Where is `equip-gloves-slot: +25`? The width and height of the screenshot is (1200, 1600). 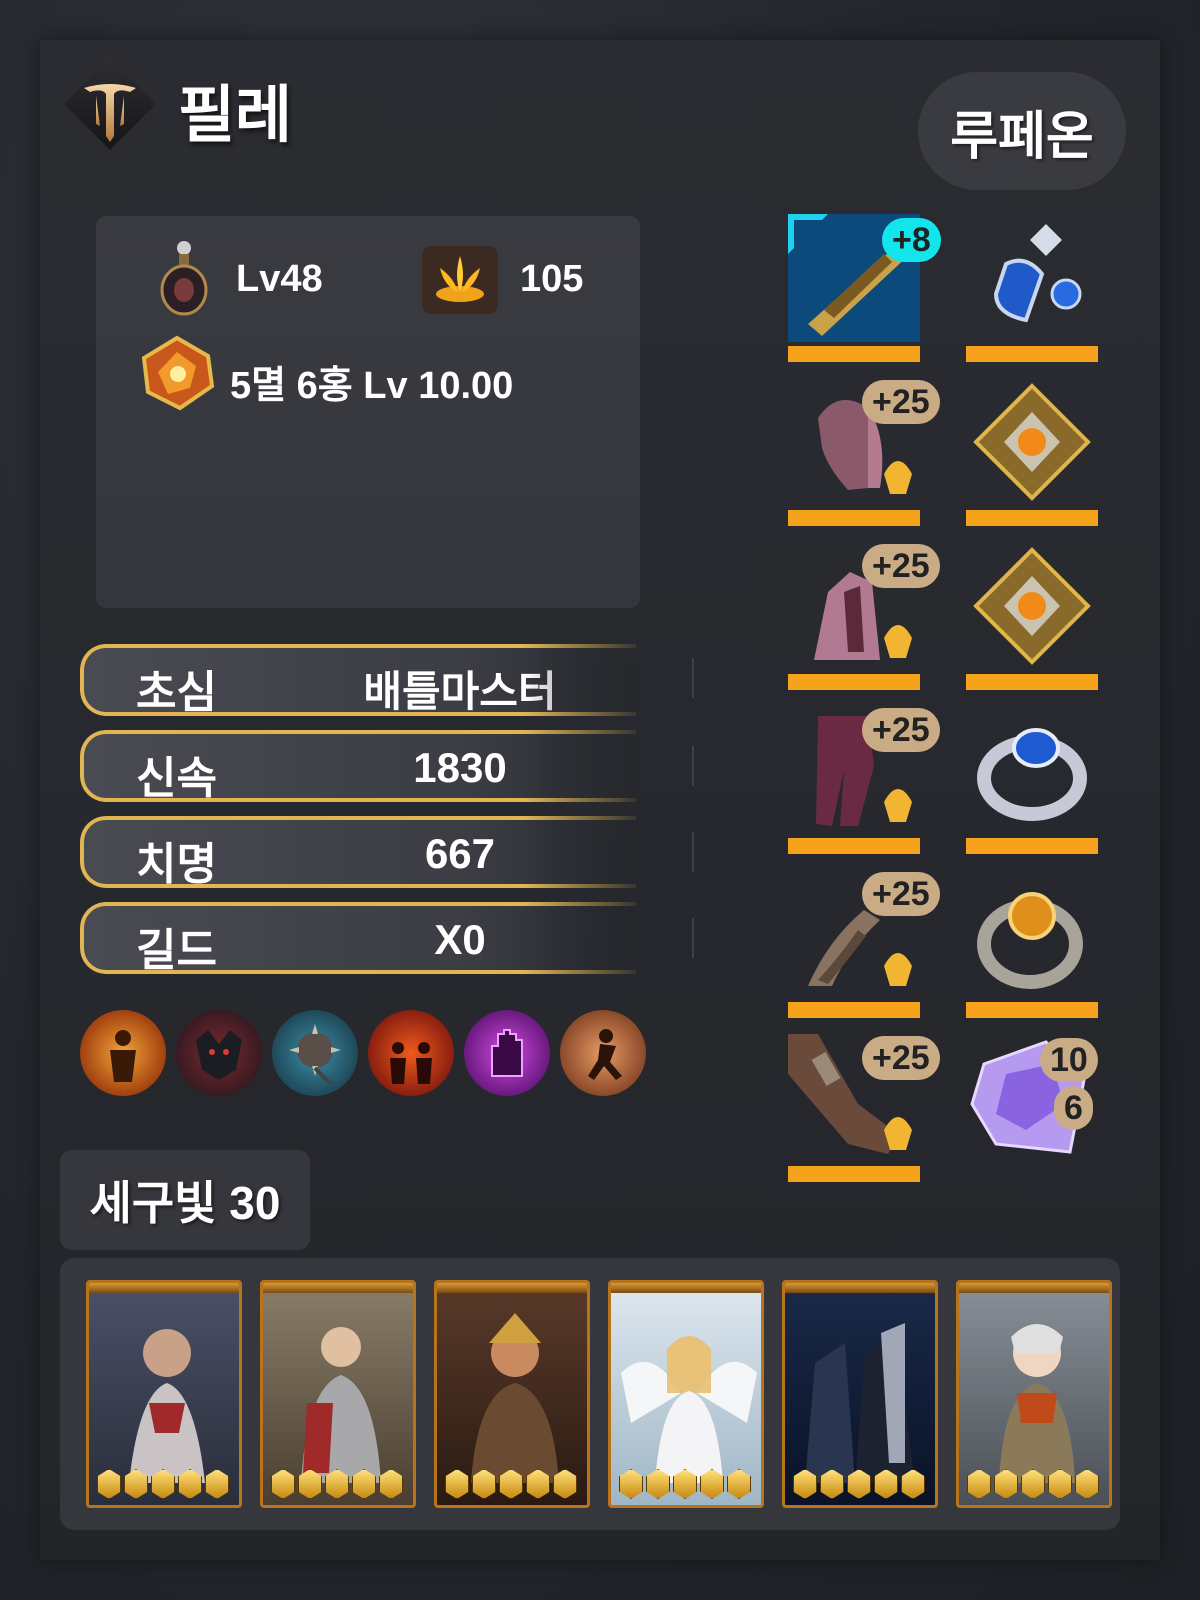
equip-gloves-slot: +25 is located at coordinates (864, 1108).